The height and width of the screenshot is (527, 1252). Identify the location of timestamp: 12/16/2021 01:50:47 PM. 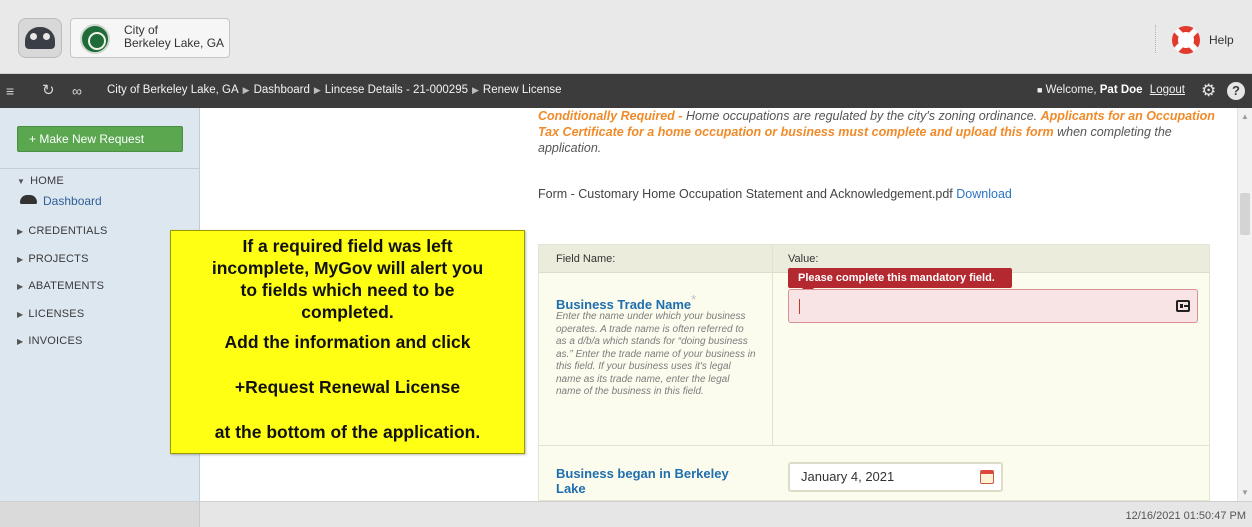
(1185, 516).